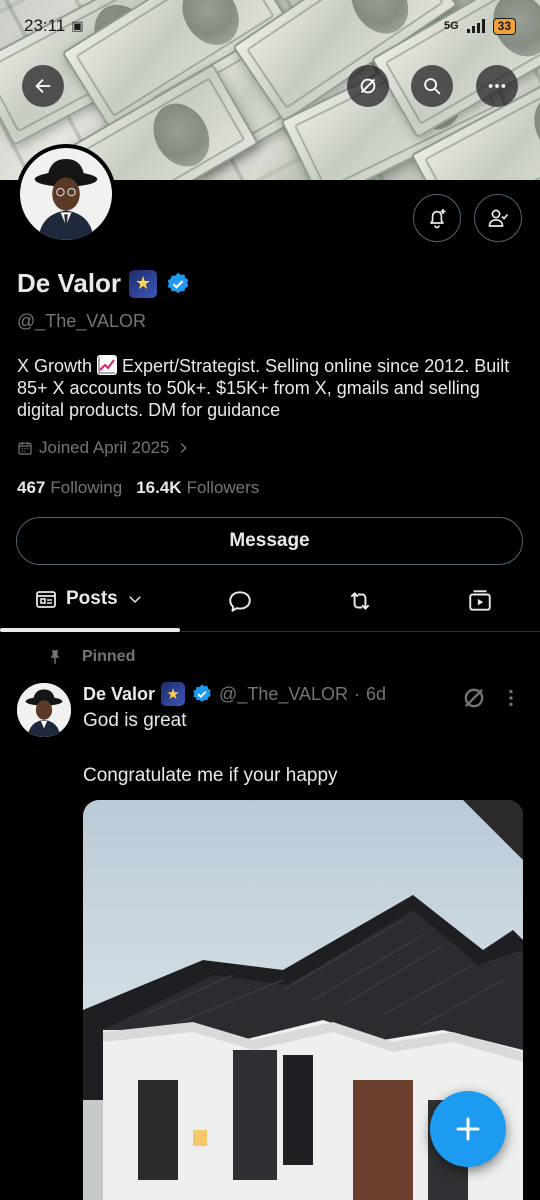 The height and width of the screenshot is (1200, 540). What do you see at coordinates (511, 698) in the screenshot?
I see `more-vertical-icon` at bounding box center [511, 698].